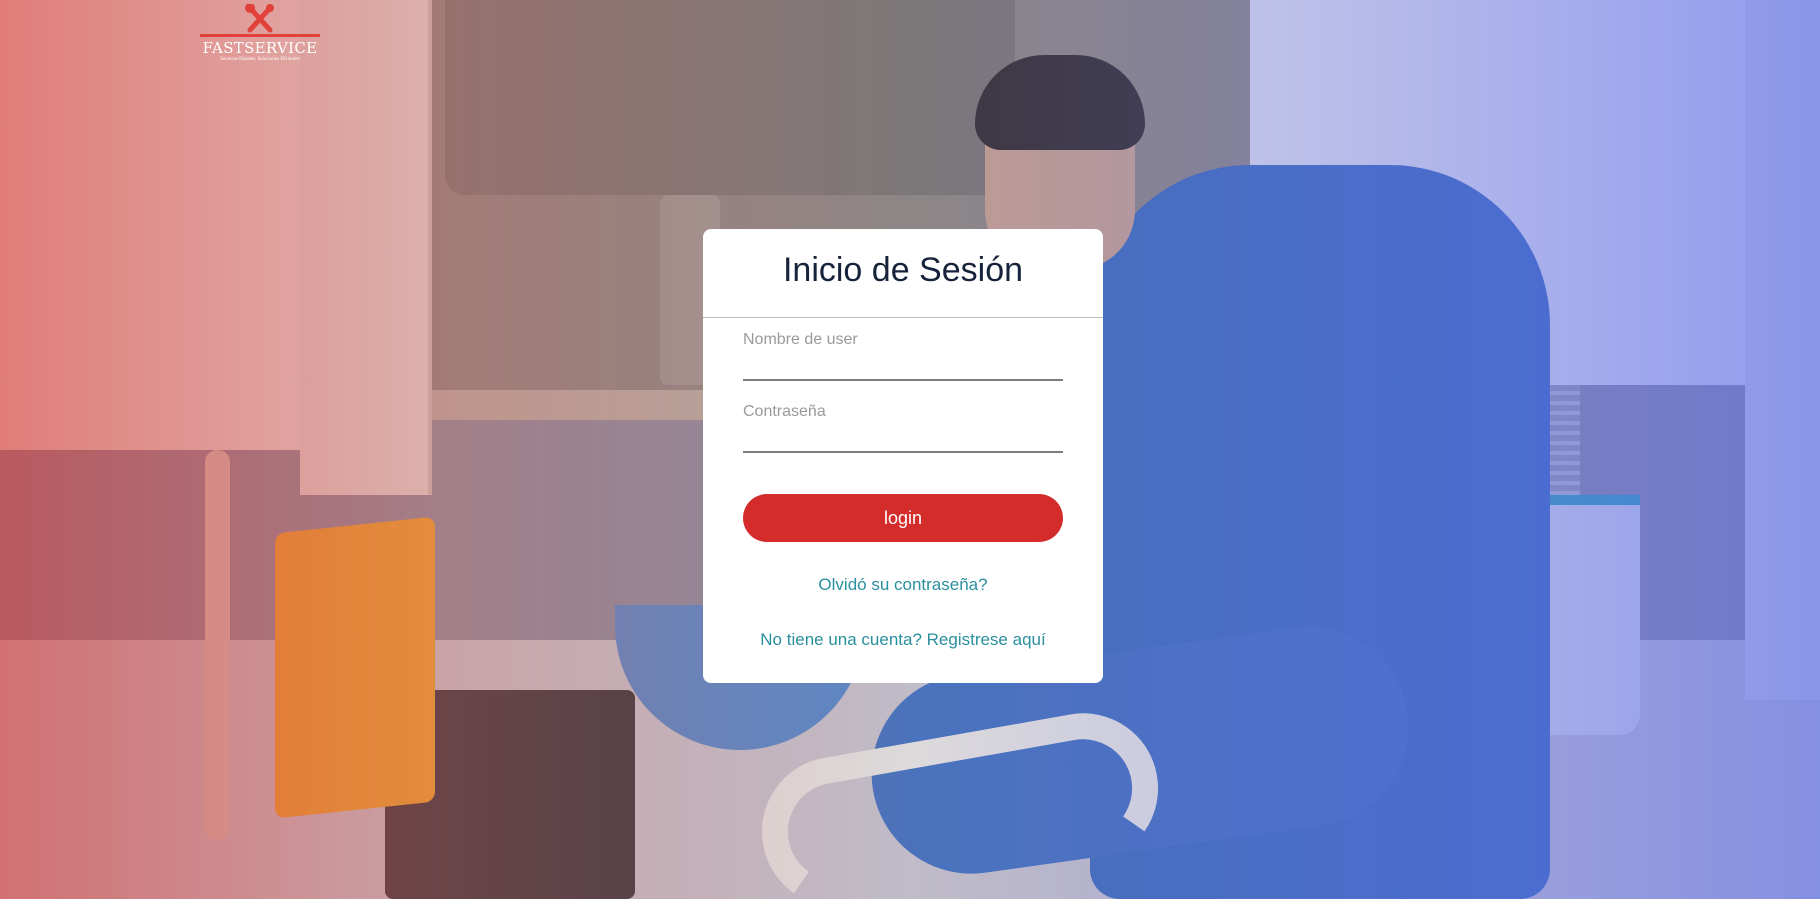  Describe the element at coordinates (260, 35) in the screenshot. I see `logo-bar` at that location.